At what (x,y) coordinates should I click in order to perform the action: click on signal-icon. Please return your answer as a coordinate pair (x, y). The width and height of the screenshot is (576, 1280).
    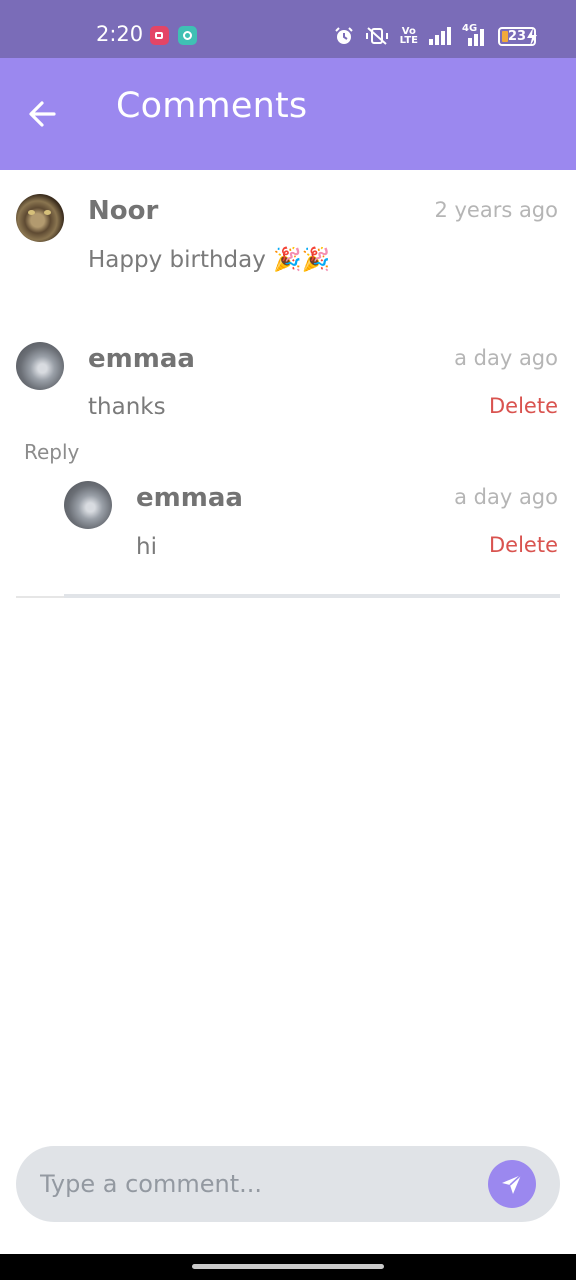
    Looking at the image, I should click on (440, 36).